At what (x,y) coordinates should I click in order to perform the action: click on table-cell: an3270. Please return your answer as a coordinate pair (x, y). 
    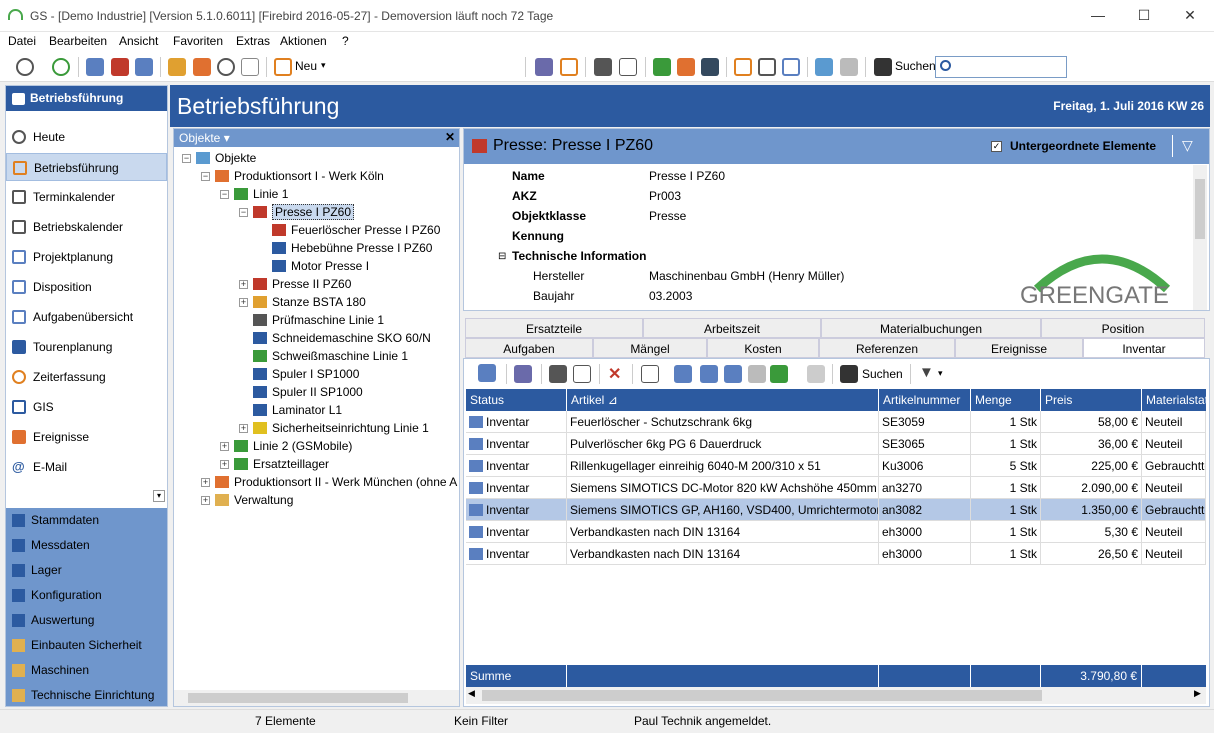
    Looking at the image, I should click on (925, 488).